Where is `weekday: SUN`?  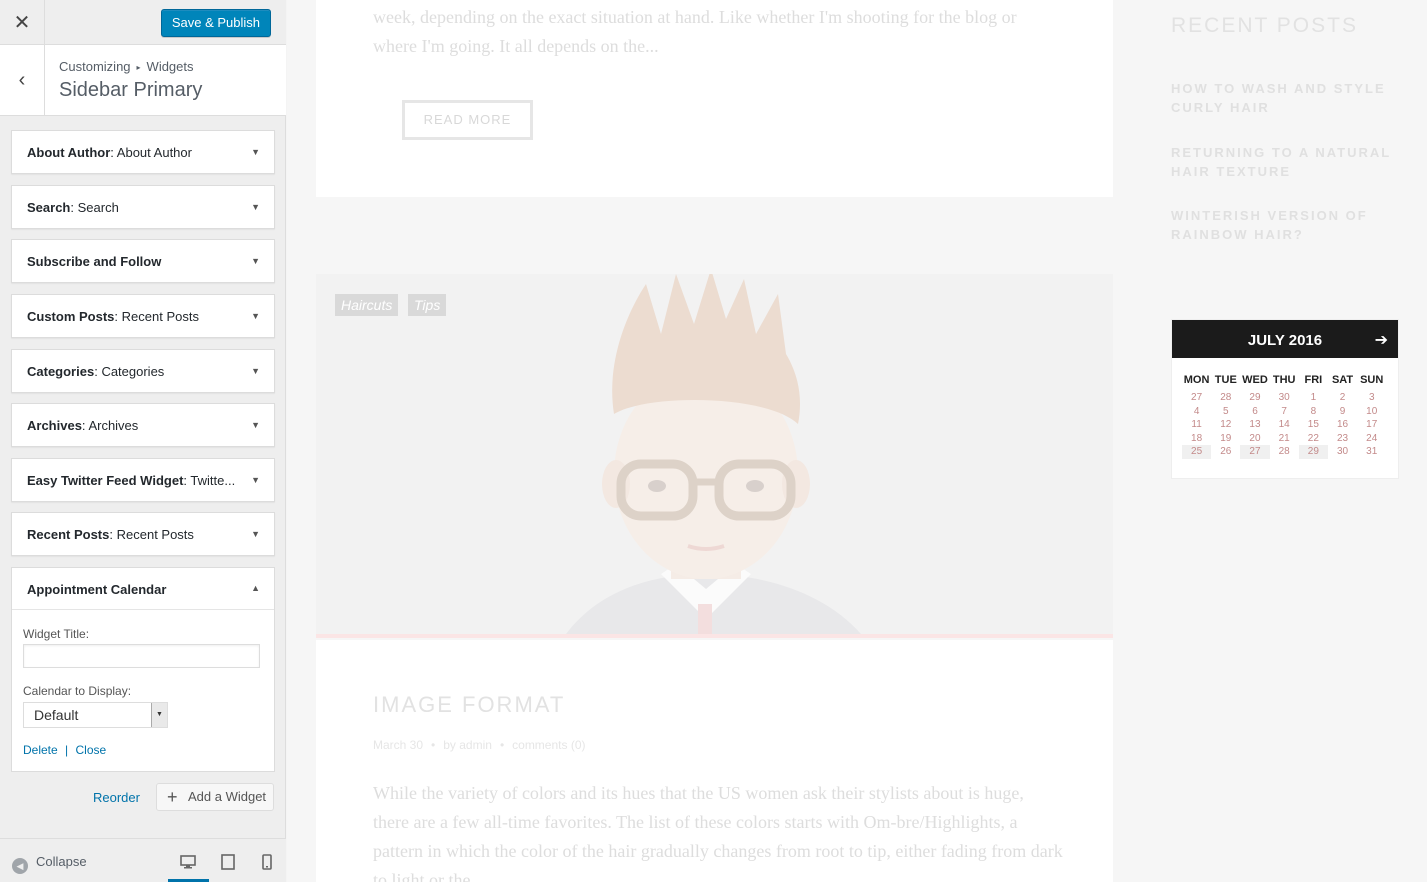 weekday: SUN is located at coordinates (1372, 380).